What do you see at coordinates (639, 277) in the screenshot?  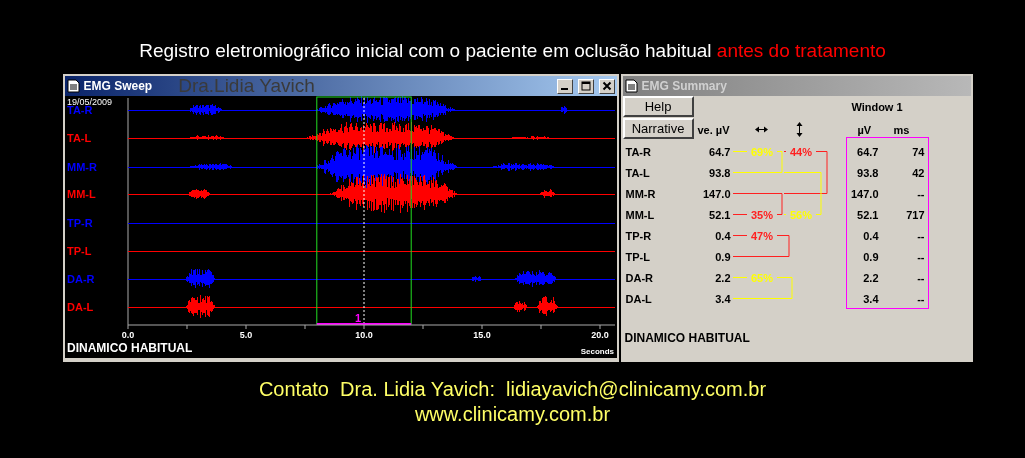 I see `row-label: DA-R` at bounding box center [639, 277].